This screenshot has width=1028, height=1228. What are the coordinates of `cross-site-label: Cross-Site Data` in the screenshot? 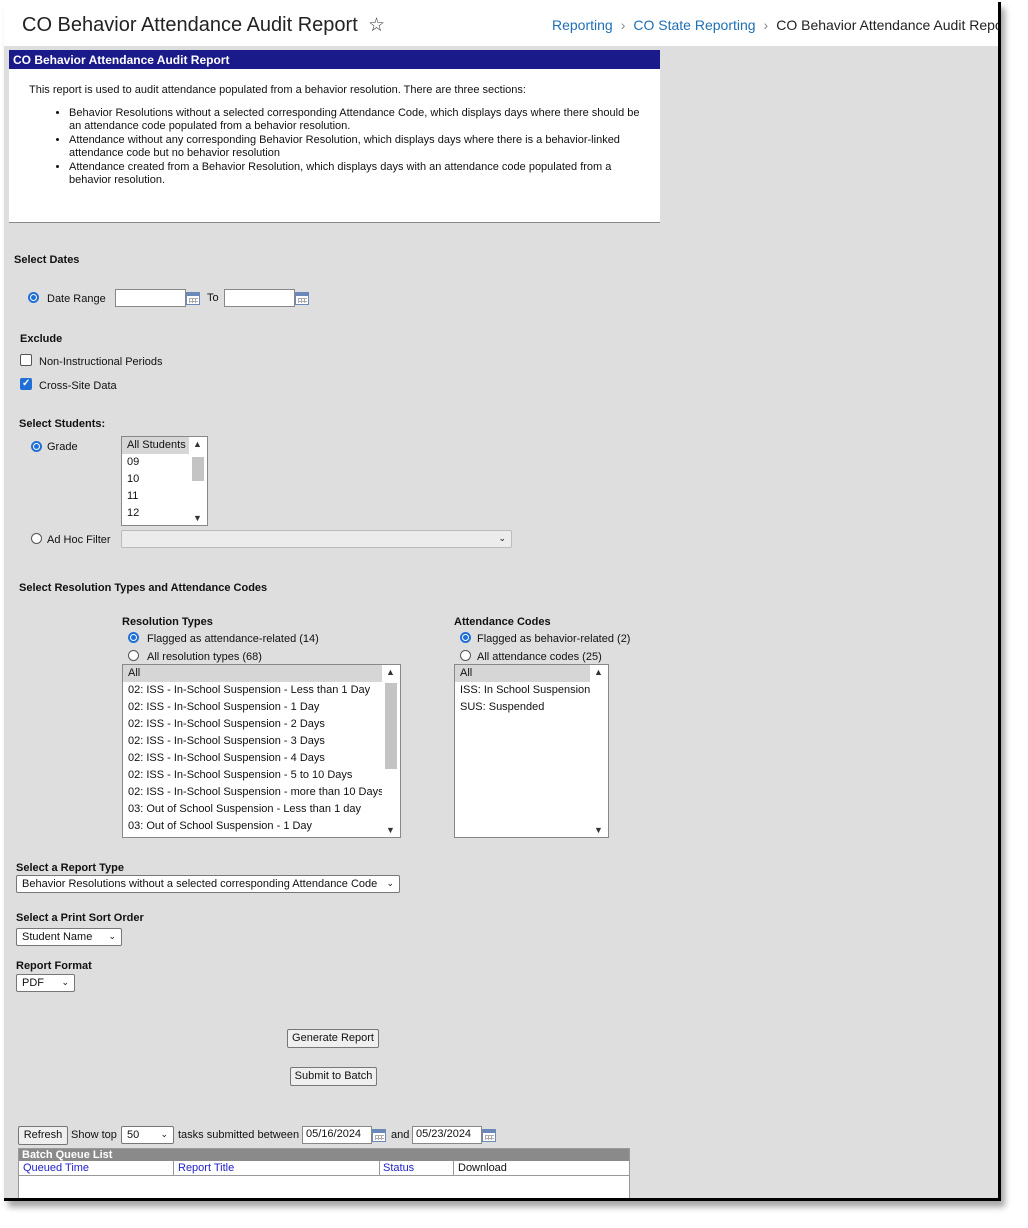 It's located at (78, 386).